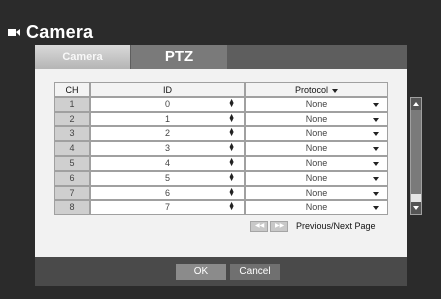  I want to click on table-row: 4 3 ▲ ▼ None, so click(228, 148).